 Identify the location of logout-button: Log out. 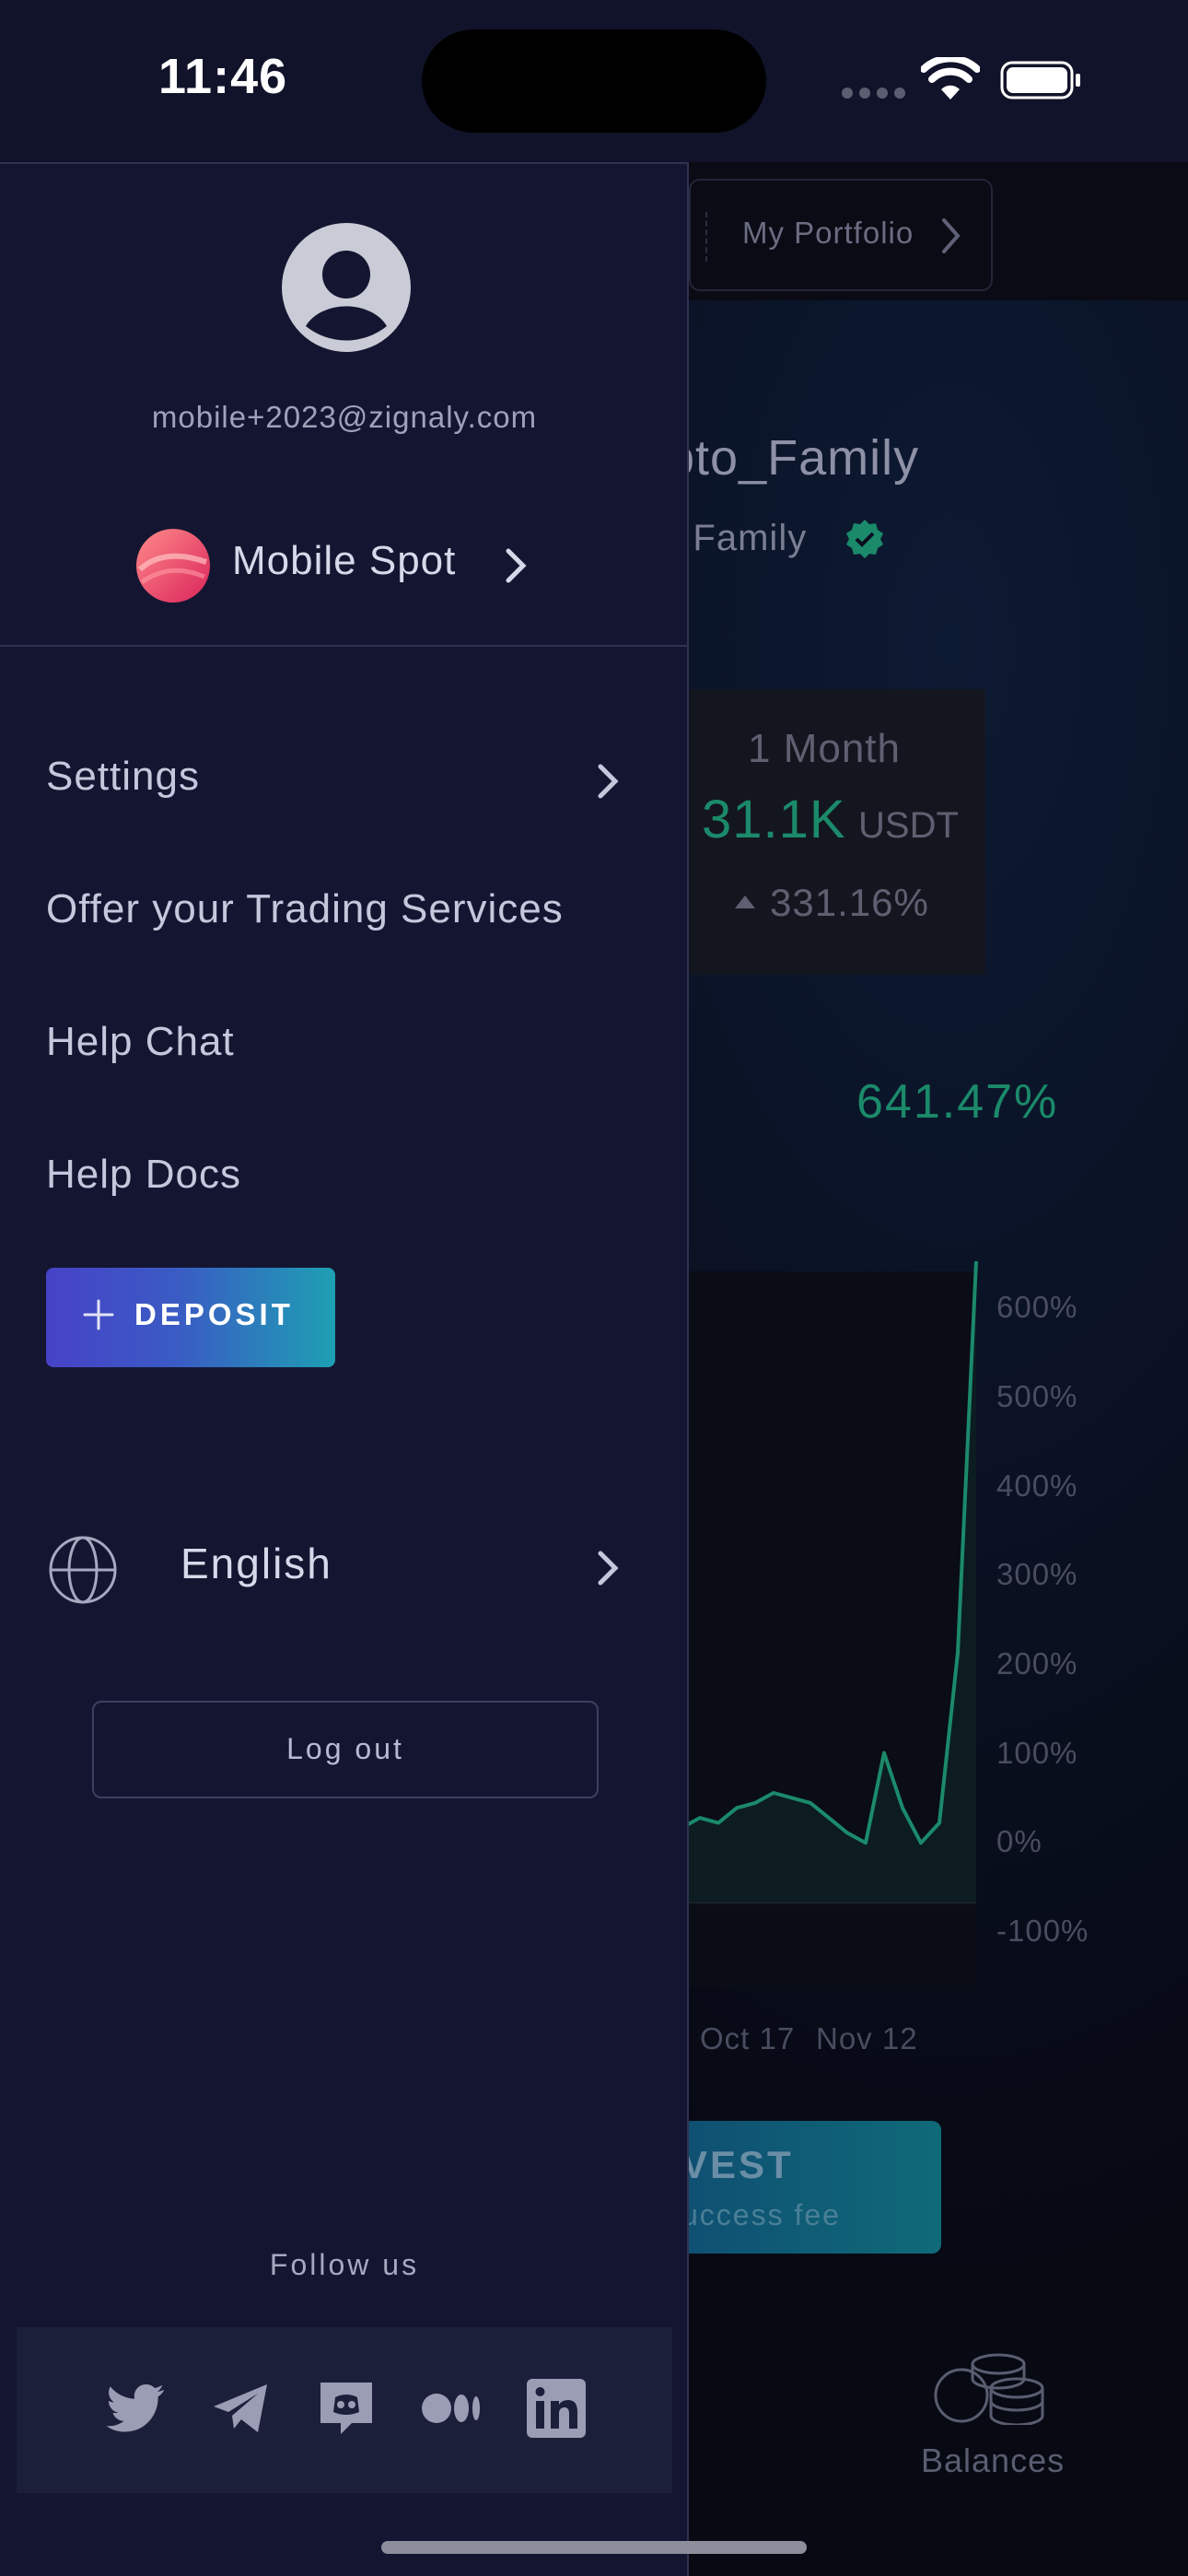
(345, 1749).